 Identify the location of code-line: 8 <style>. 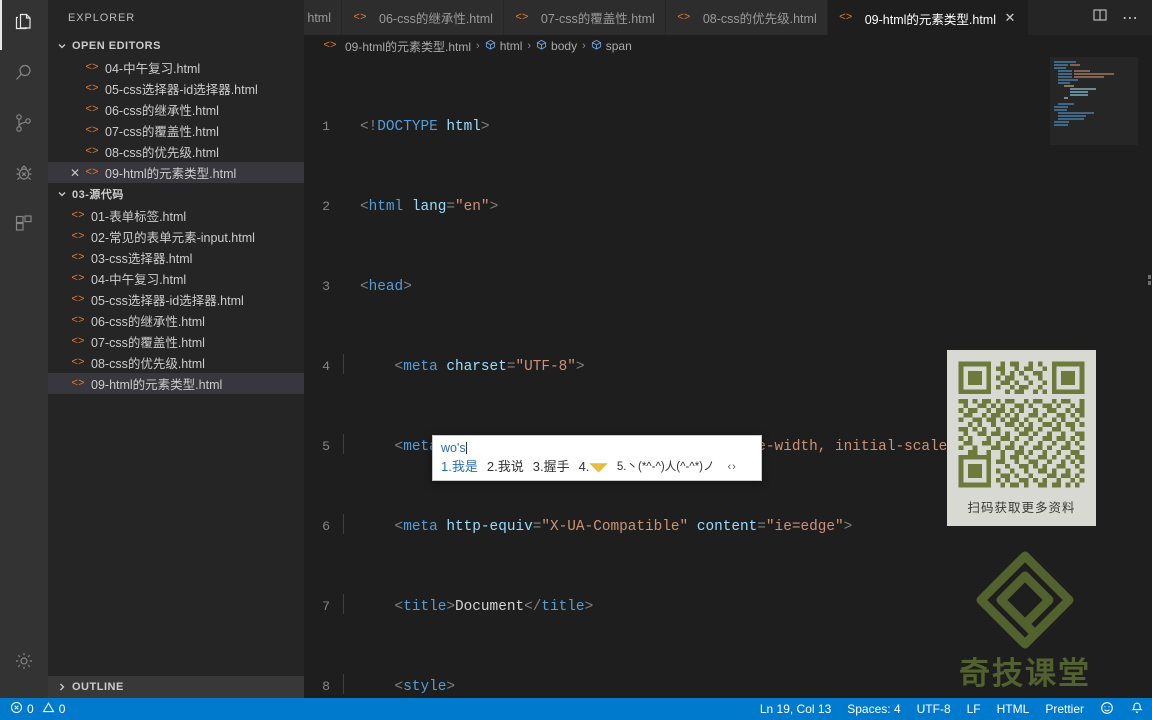
(728, 685).